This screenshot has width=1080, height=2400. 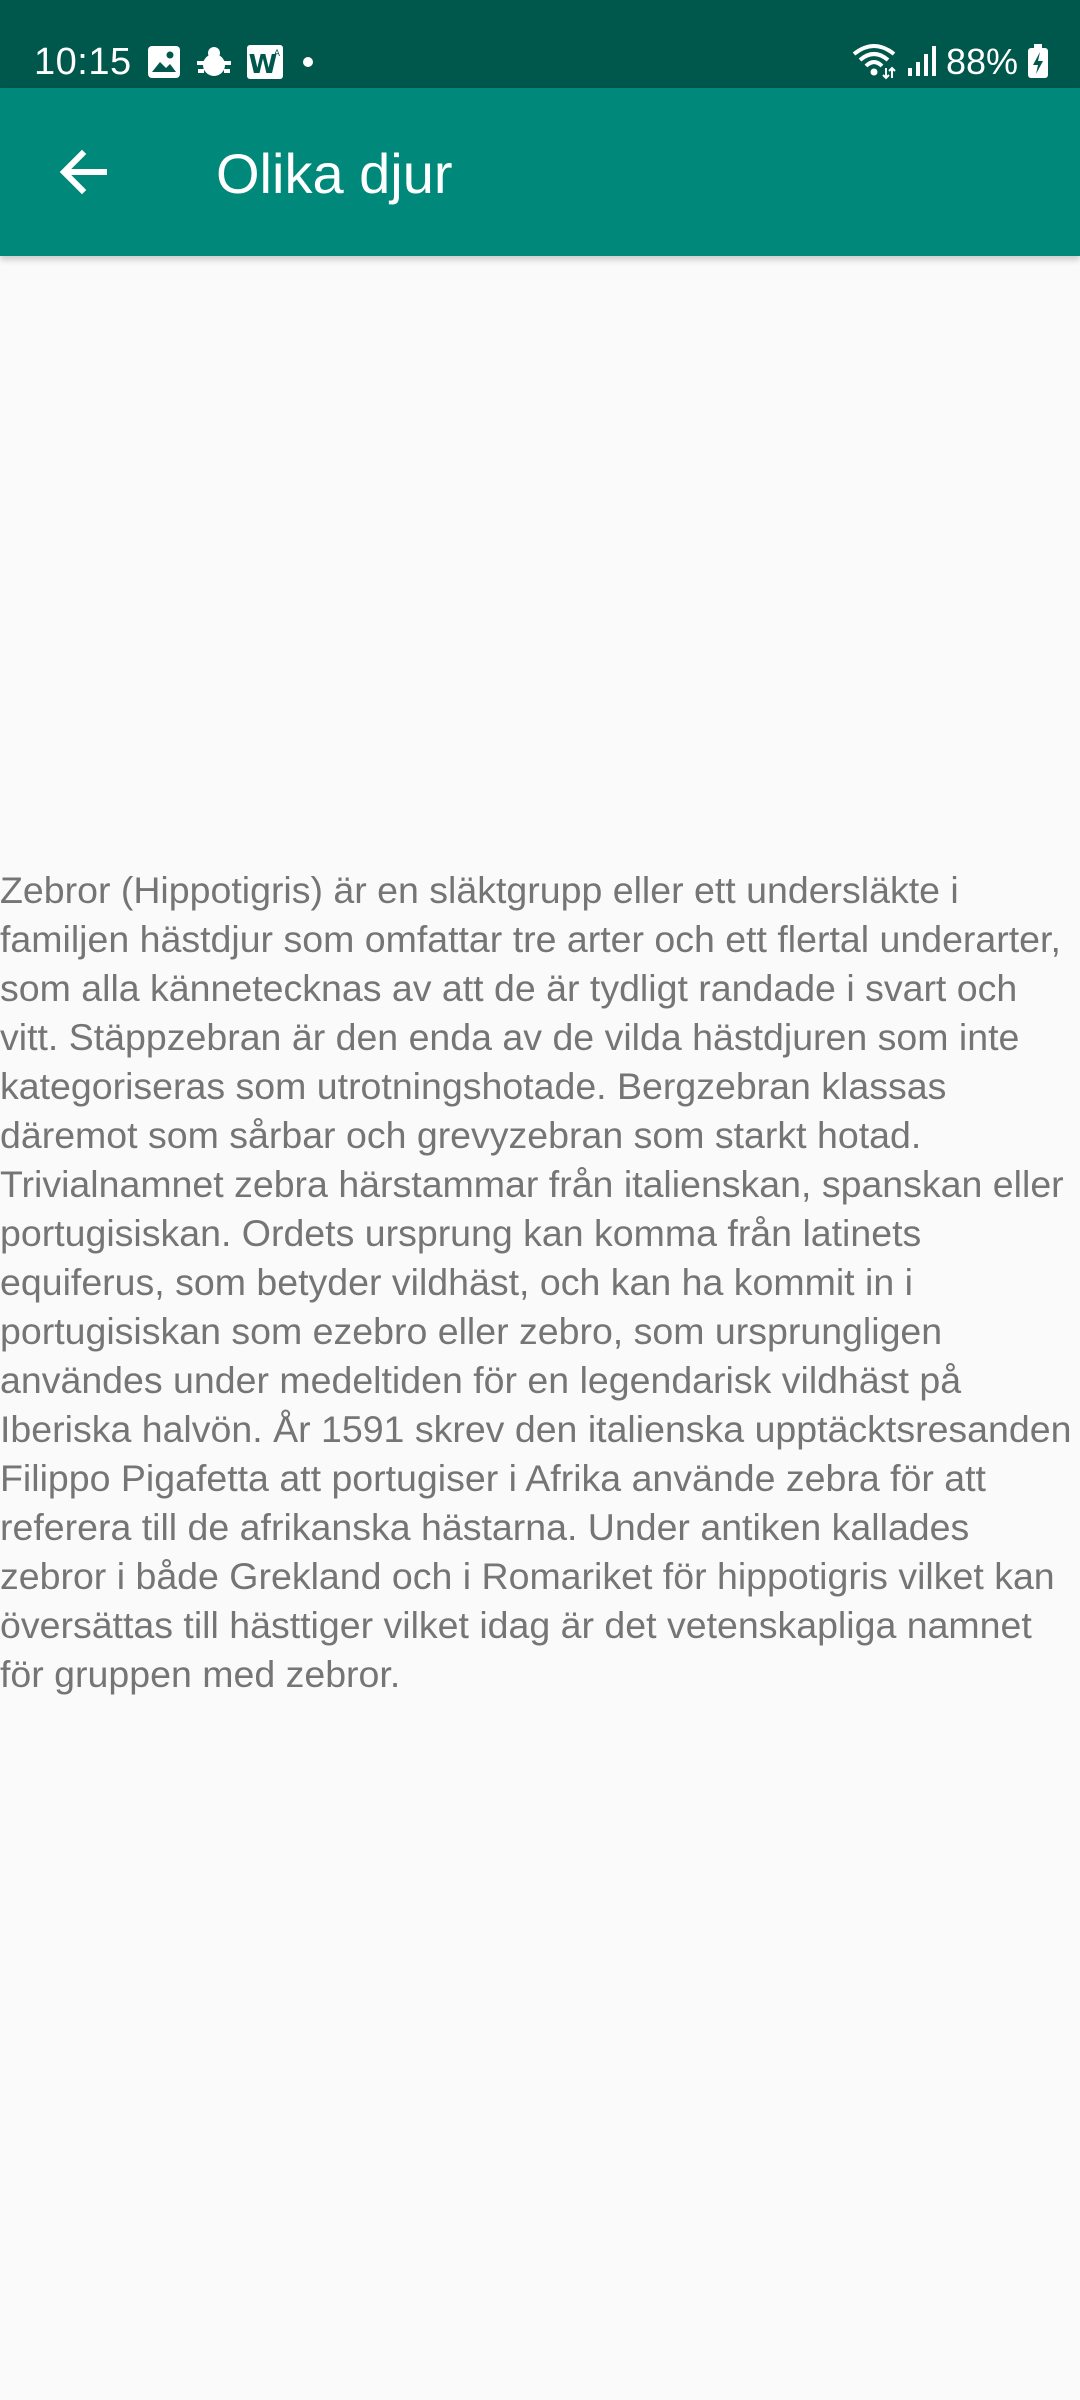 I want to click on status-time: 10:15, so click(x=83, y=62).